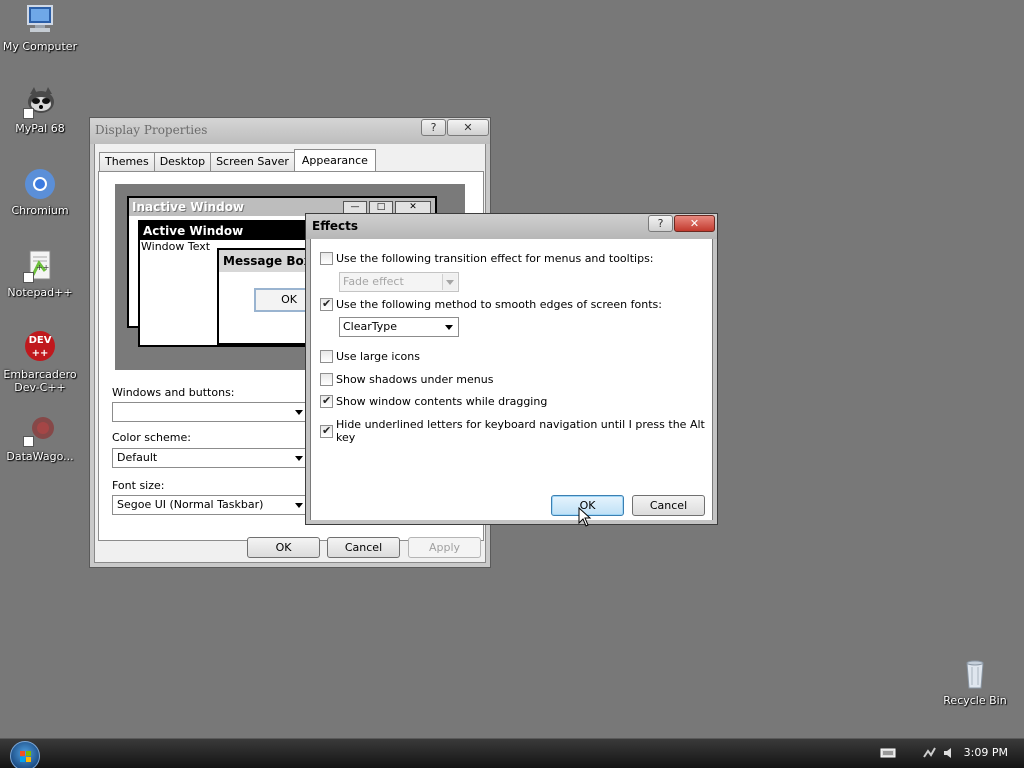 The width and height of the screenshot is (1024, 768). What do you see at coordinates (370, 356) in the screenshot?
I see `large-icons-option: Use large icons` at bounding box center [370, 356].